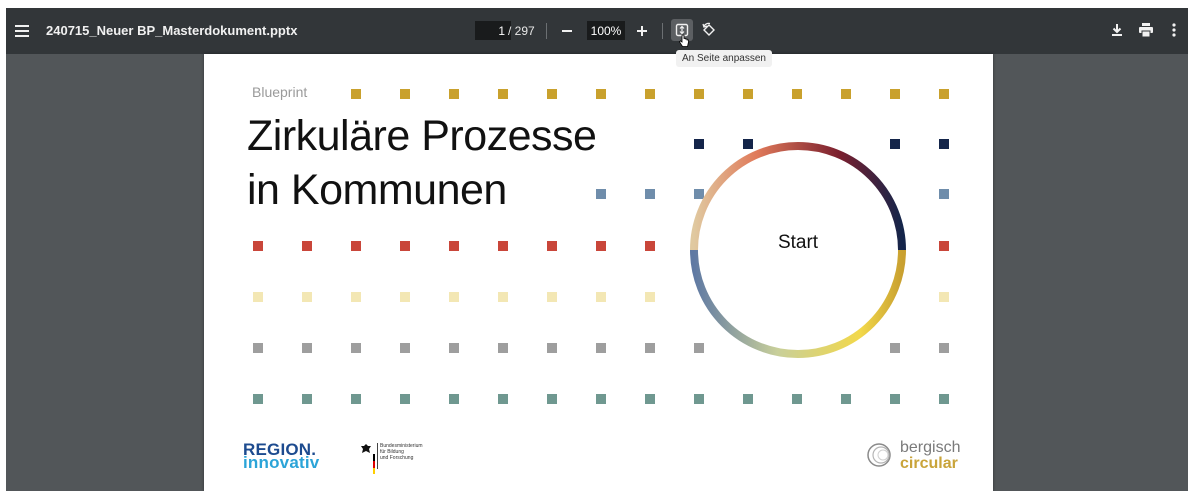  Describe the element at coordinates (366, 448) in the screenshot. I see `federal-eagle-icon` at that location.